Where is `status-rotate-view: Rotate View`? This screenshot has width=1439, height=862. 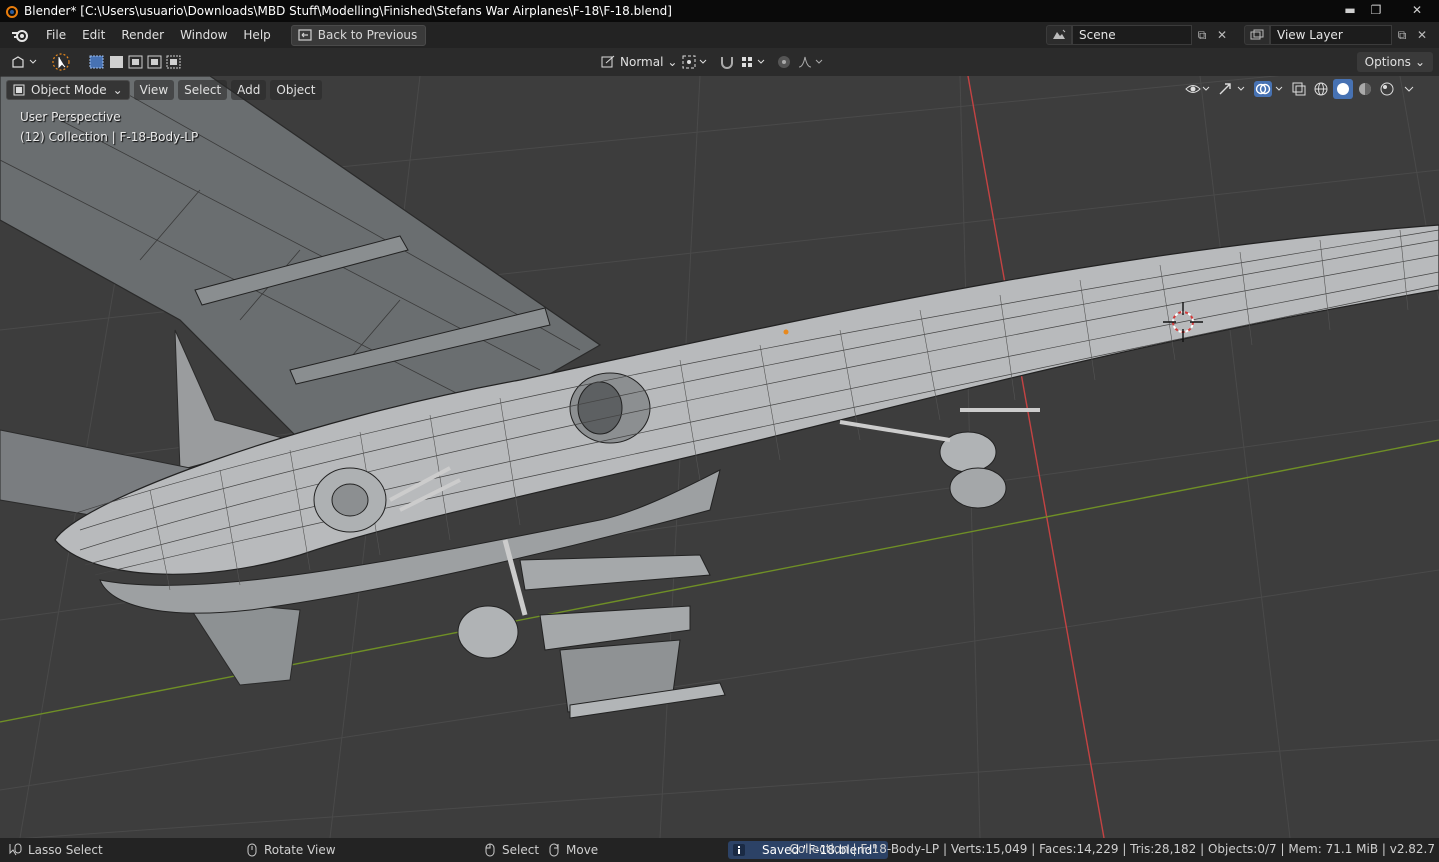
status-rotate-view: Rotate View is located at coordinates (291, 850).